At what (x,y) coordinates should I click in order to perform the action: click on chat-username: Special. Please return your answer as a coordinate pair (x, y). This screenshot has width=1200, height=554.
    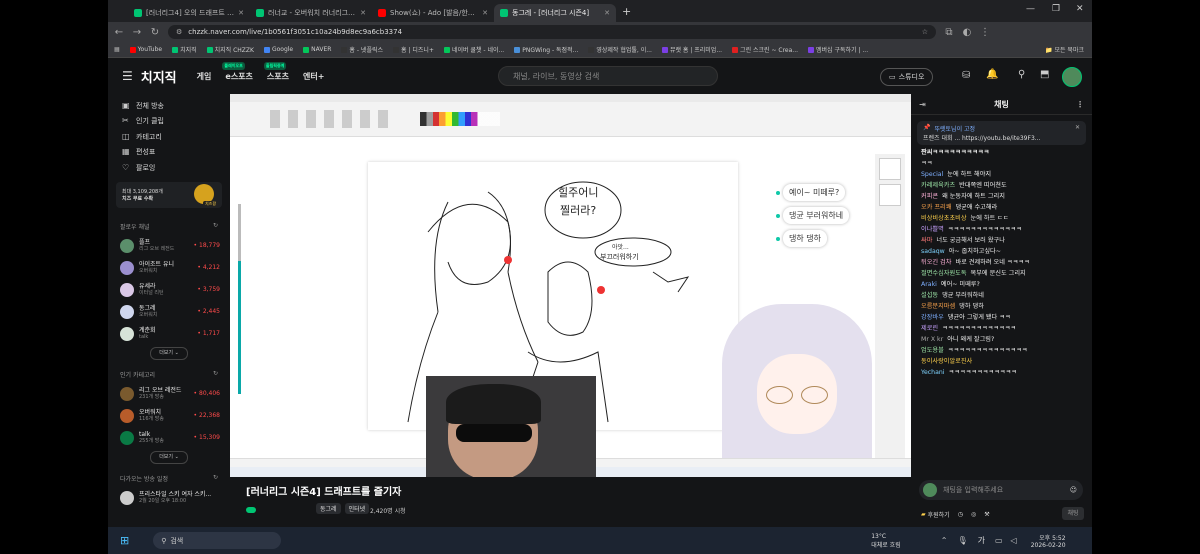
    Looking at the image, I should click on (932, 174).